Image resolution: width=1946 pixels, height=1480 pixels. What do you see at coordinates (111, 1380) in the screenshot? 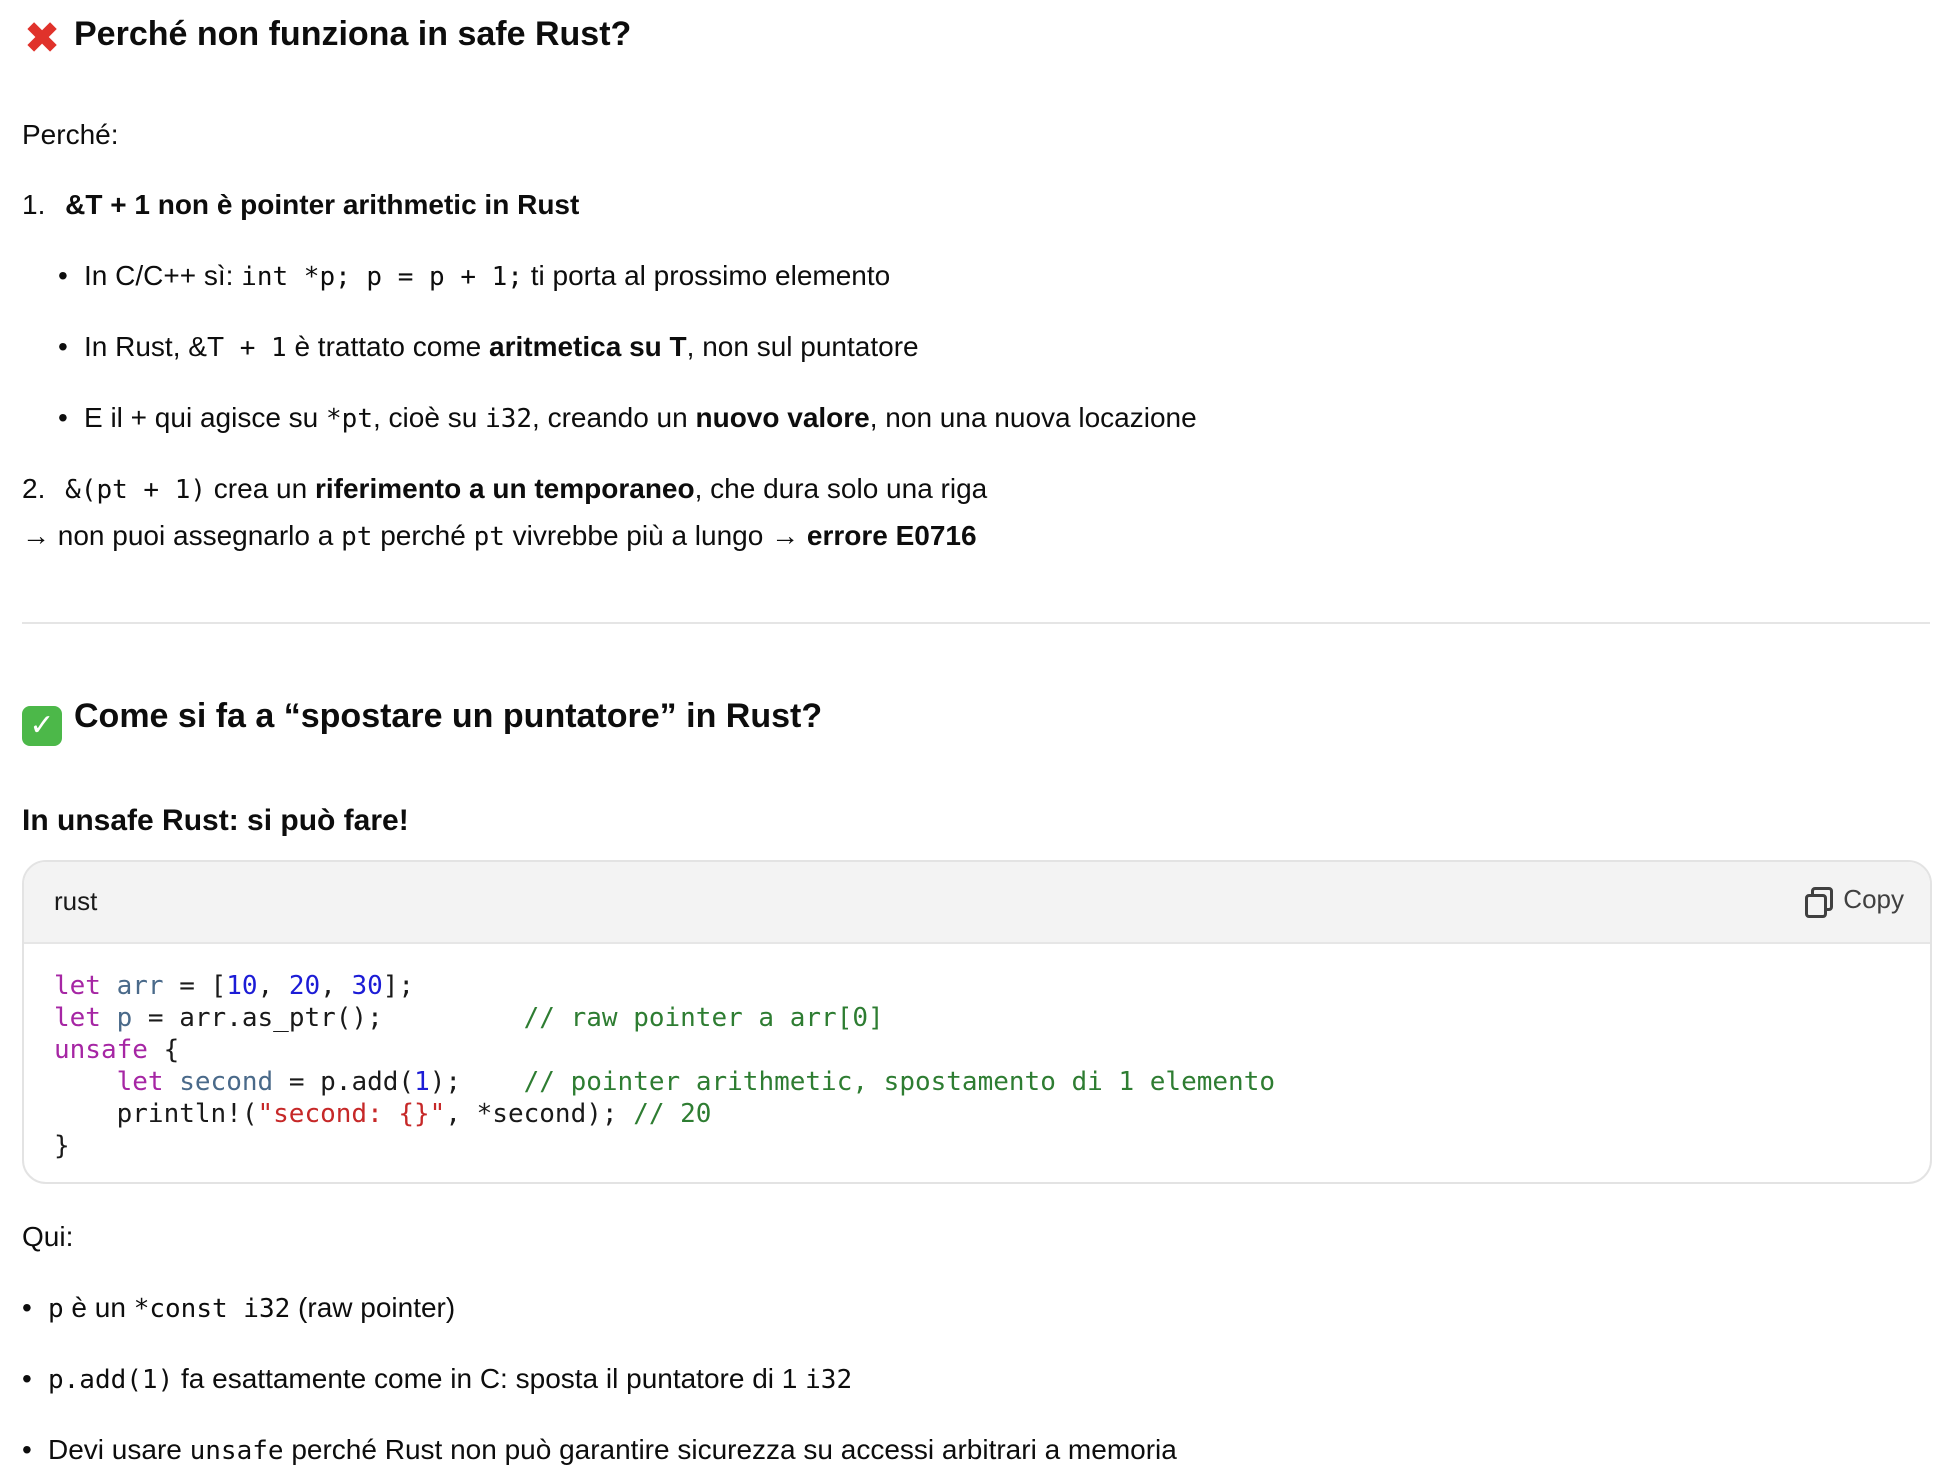
I see `inline-code: p.add(1)` at bounding box center [111, 1380].